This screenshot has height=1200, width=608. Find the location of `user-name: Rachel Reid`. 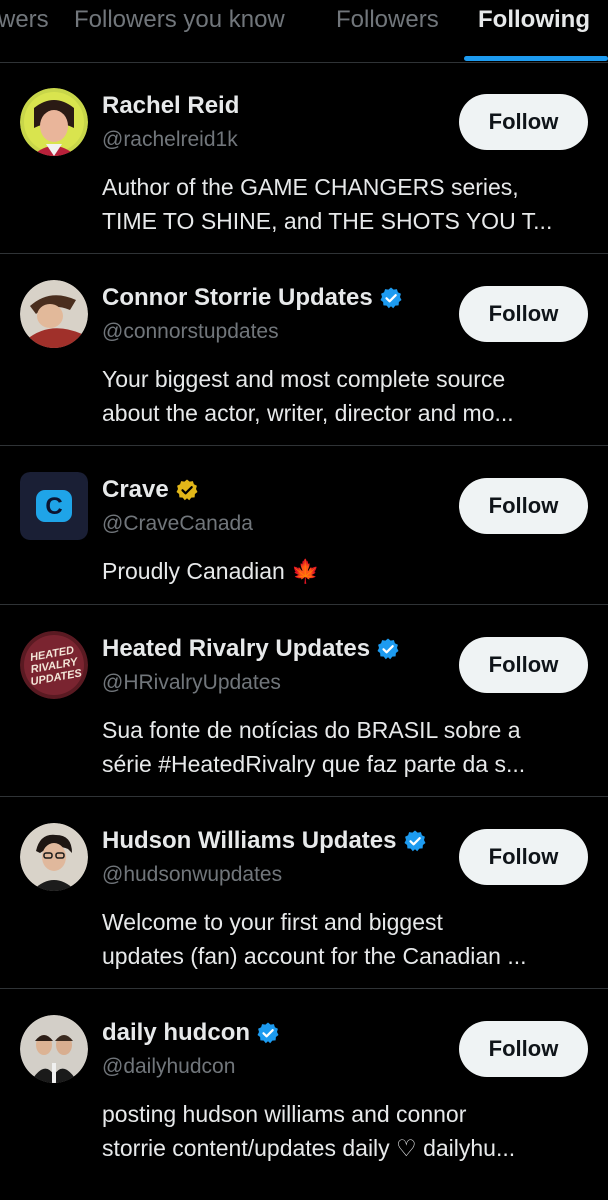

user-name: Rachel Reid is located at coordinates (170, 106).